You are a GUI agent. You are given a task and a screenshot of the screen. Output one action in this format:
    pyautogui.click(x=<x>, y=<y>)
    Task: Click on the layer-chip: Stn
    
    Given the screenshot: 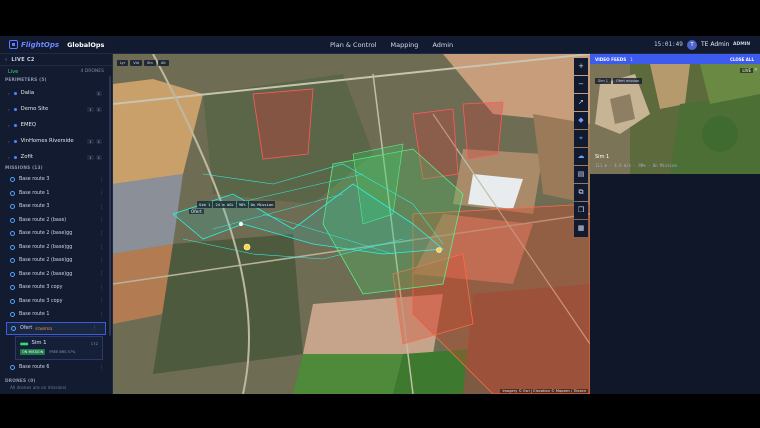 What is the action you would take?
    pyautogui.click(x=149, y=63)
    